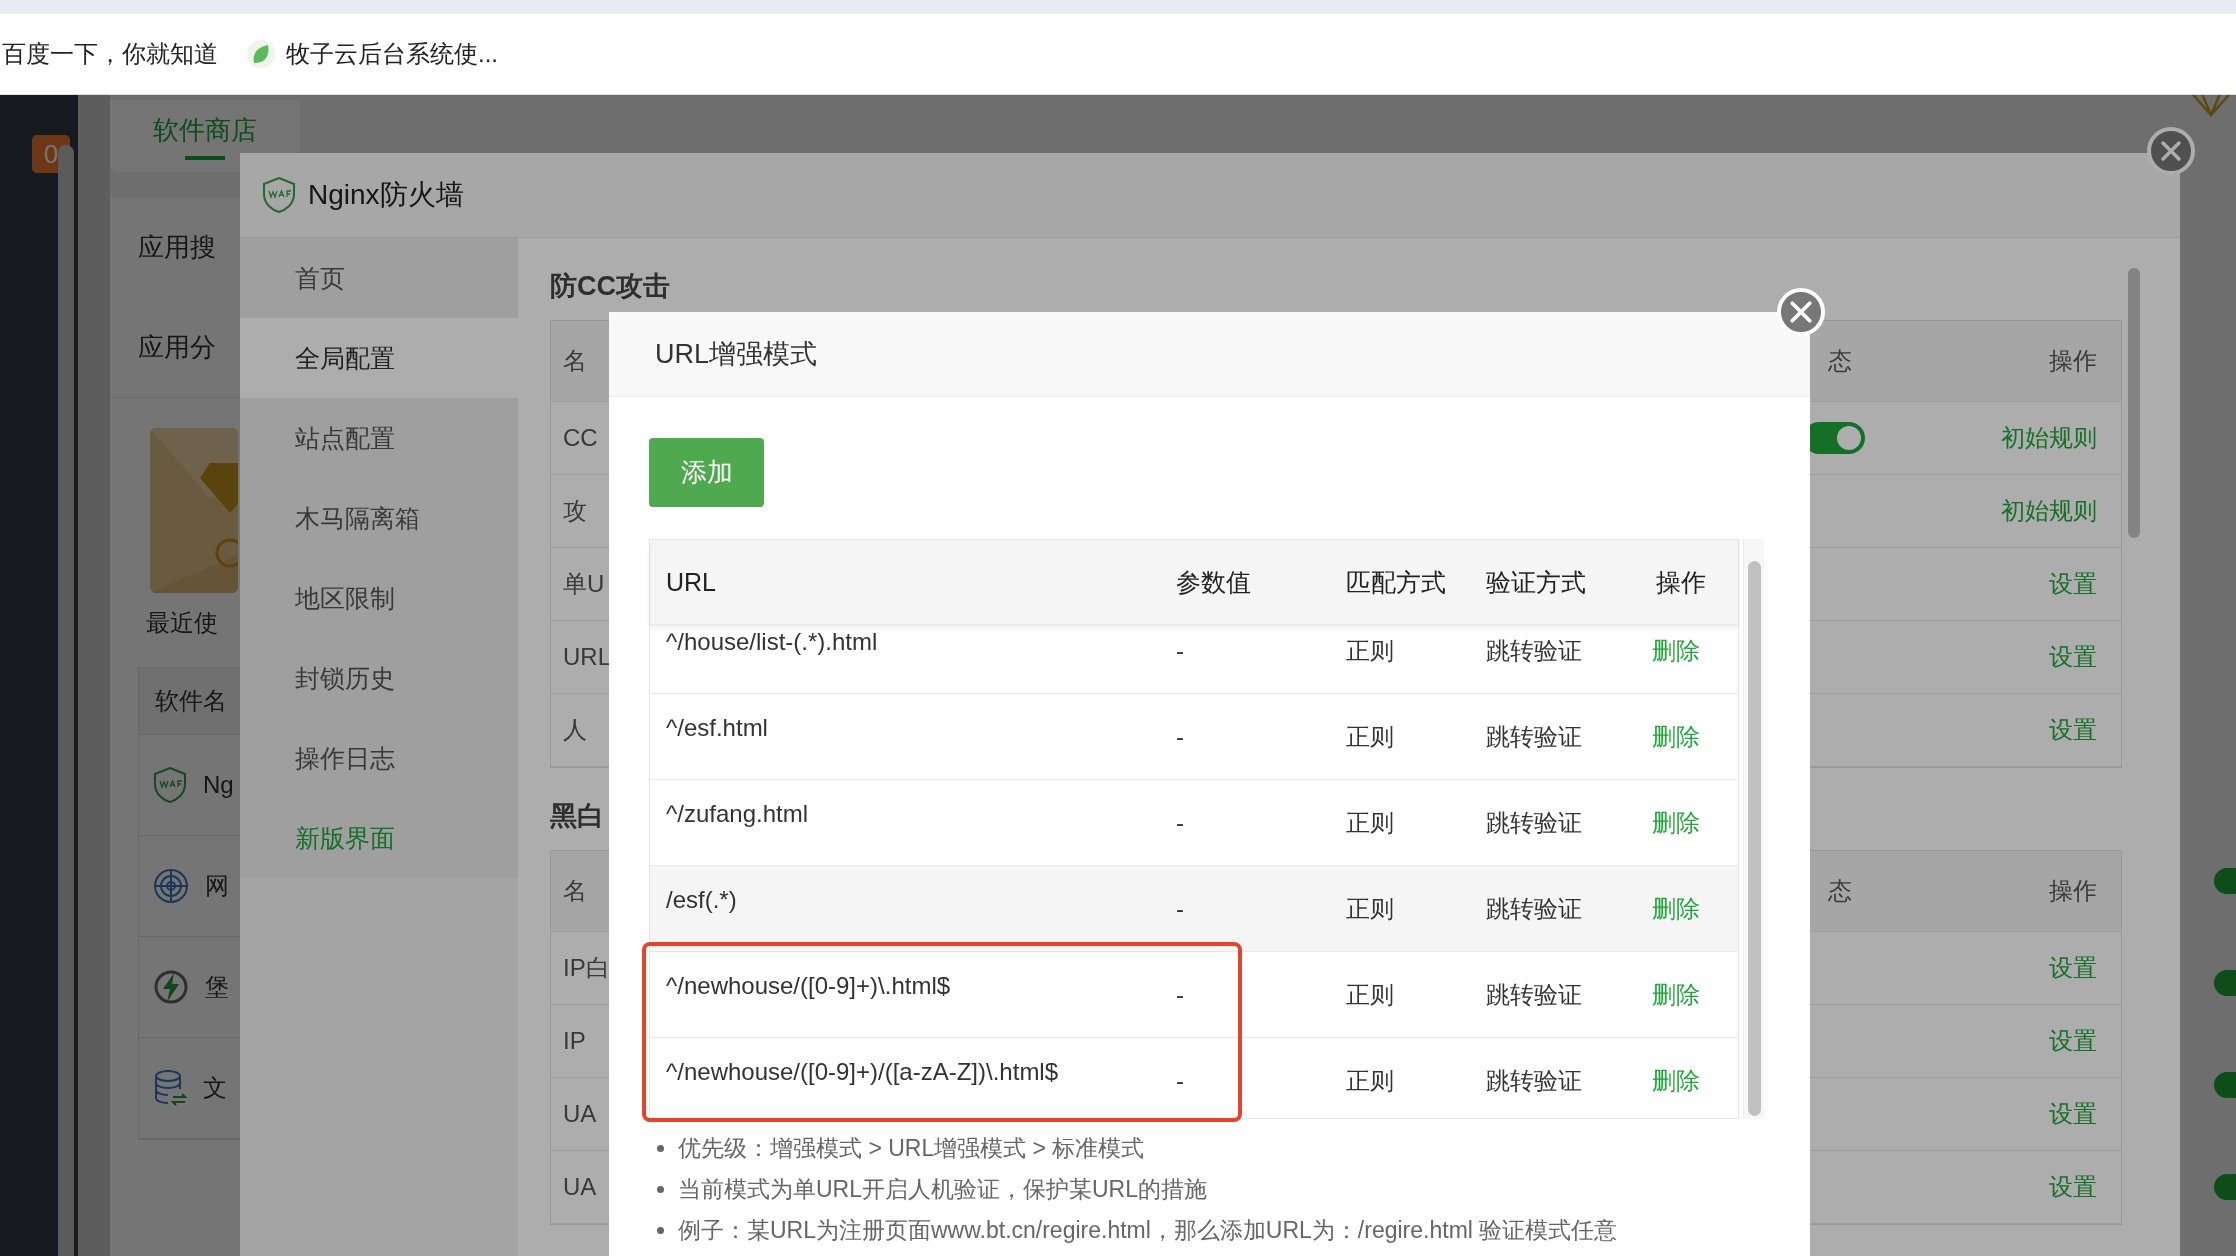  Describe the element at coordinates (218, 785) in the screenshot. I see `software-name: Ng` at that location.